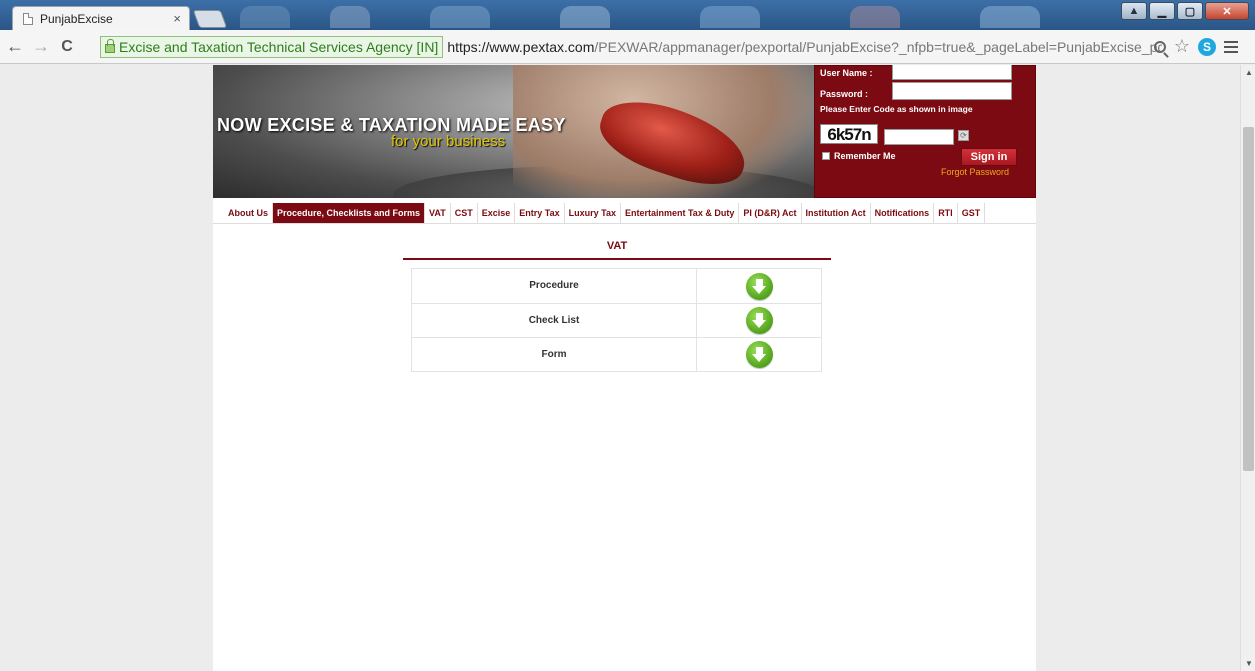 Image resolution: width=1255 pixels, height=671 pixels. Describe the element at coordinates (41, 46) in the screenshot. I see `forward-arrow-icon: →` at that location.